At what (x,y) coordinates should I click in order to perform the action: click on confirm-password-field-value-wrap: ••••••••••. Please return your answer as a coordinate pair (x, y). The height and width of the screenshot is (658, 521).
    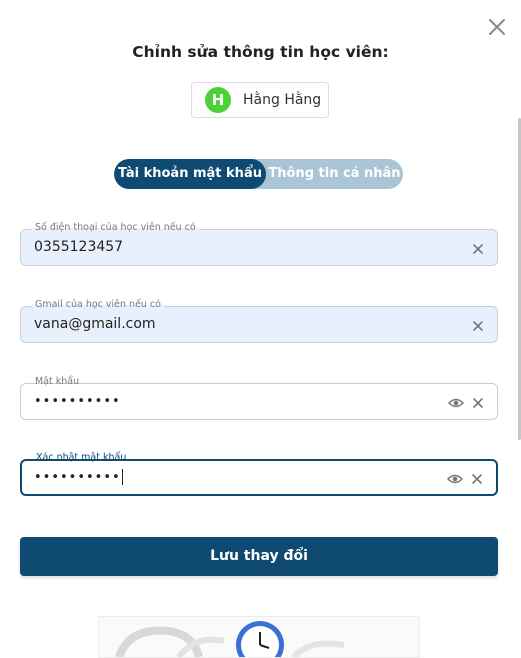
    Looking at the image, I should click on (78, 477).